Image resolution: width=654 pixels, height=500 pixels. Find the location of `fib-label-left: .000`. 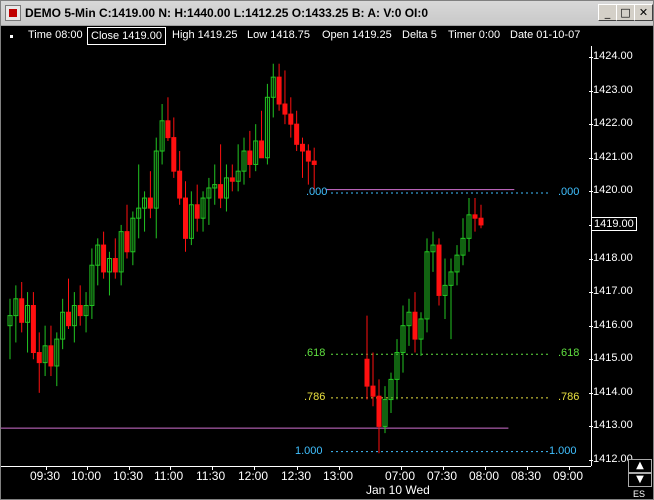

fib-label-left: .000 is located at coordinates (317, 192).